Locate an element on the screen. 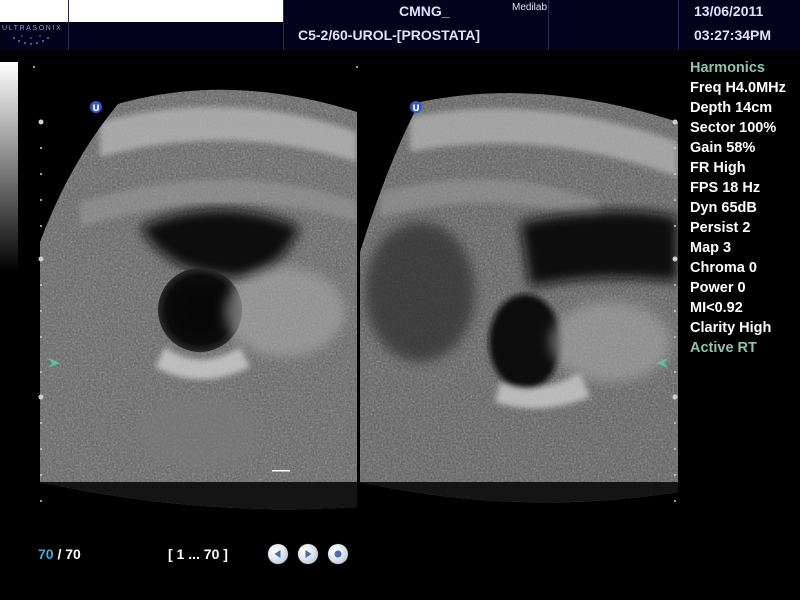 Image resolution: width=800 pixels, height=600 pixels. site-name: CMNG_ is located at coordinates (424, 11).